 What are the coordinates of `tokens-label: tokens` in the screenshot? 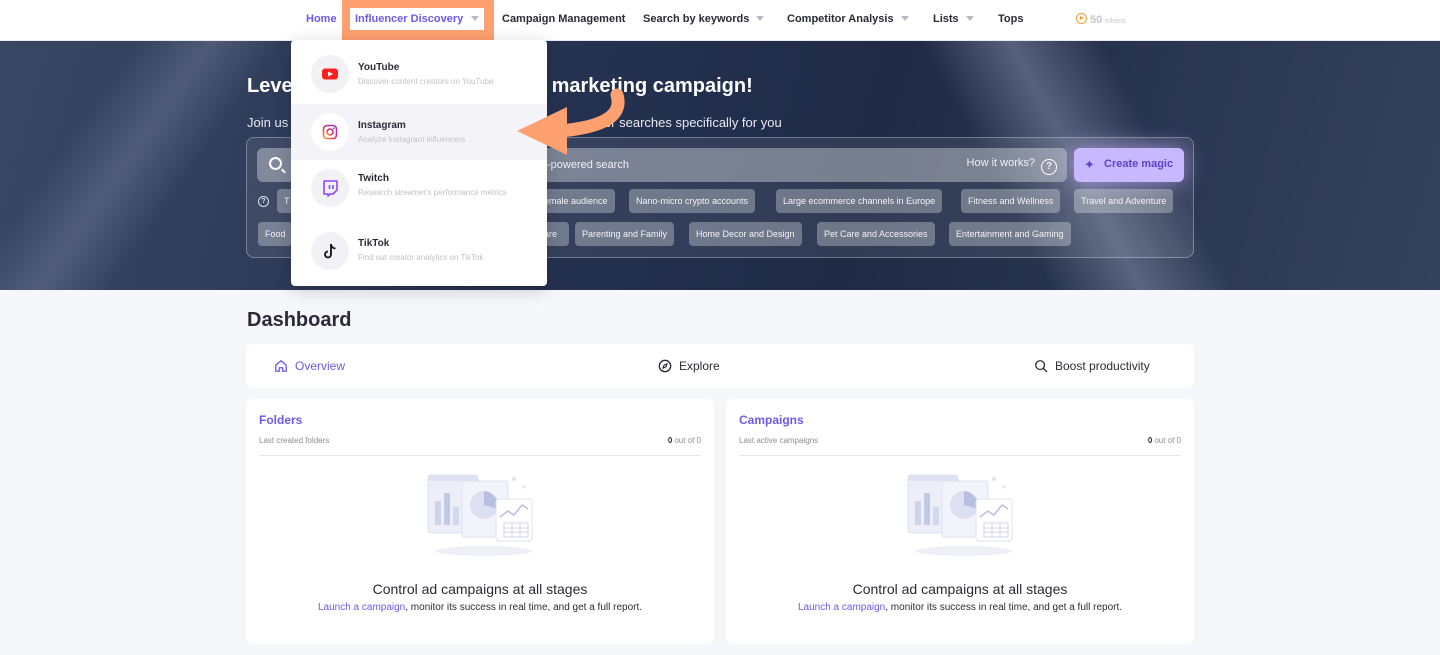 It's located at (1115, 21).